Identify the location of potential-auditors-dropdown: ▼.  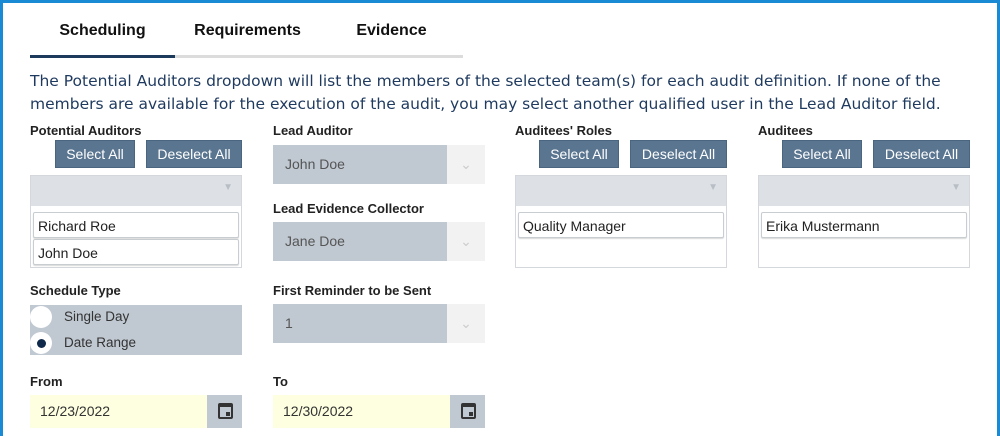
(136, 191).